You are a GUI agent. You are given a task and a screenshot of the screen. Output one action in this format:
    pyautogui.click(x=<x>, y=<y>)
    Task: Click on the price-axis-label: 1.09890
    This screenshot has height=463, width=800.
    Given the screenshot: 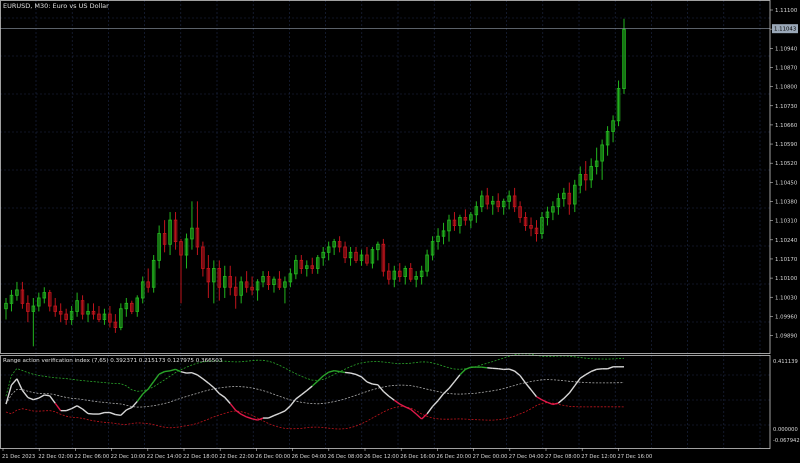 What is the action you would take?
    pyautogui.click(x=786, y=337)
    